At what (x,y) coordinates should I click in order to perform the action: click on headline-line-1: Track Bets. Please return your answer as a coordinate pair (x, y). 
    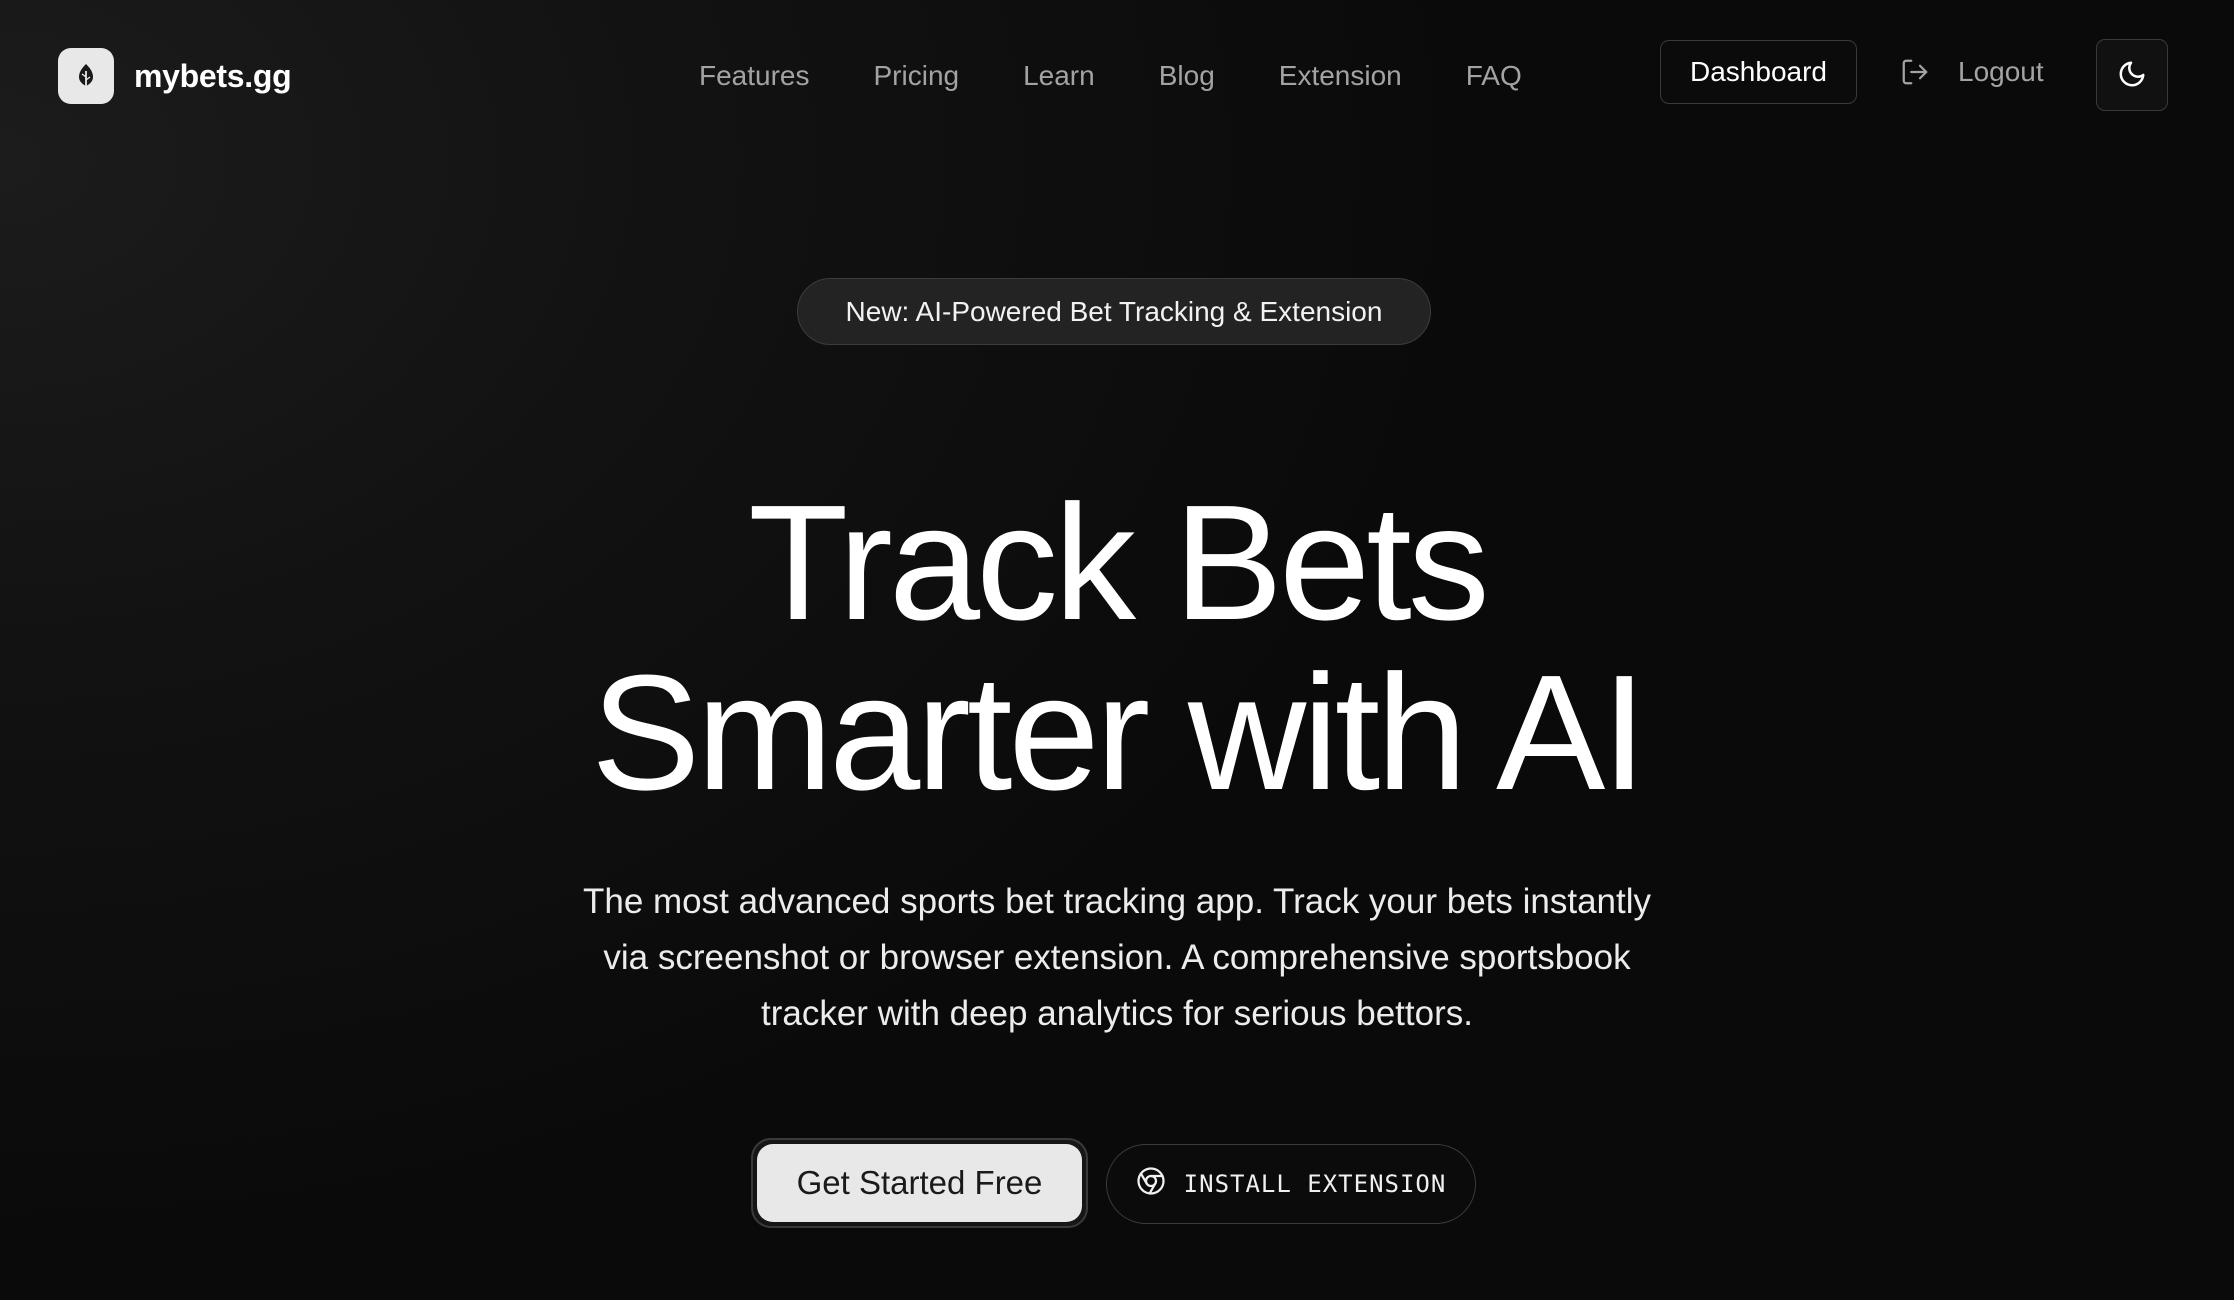
    Looking at the image, I should click on (1119, 562).